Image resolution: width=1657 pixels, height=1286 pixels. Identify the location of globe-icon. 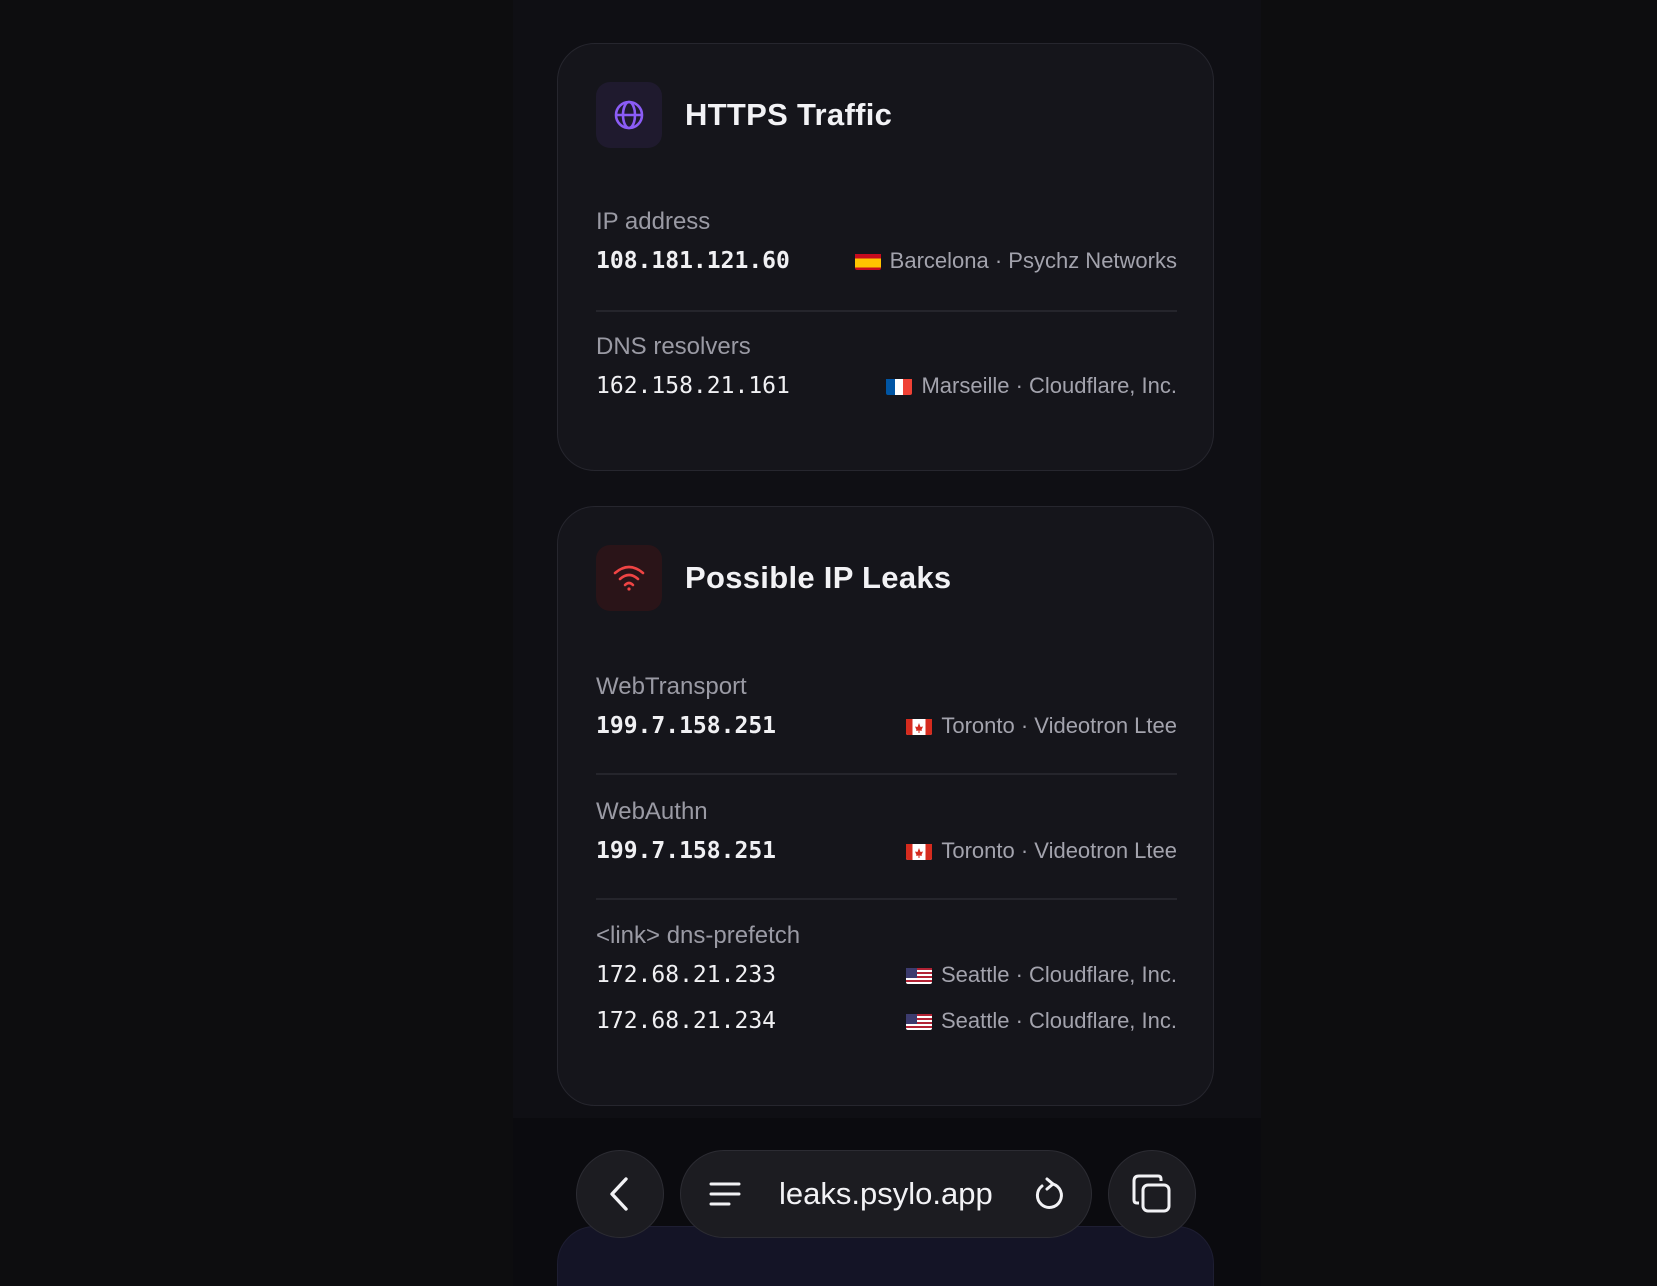
(629, 115).